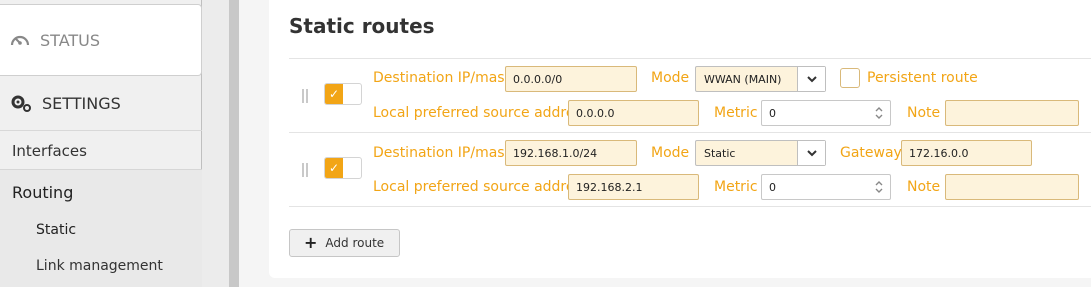 This screenshot has width=1091, height=287. What do you see at coordinates (871, 153) in the screenshot?
I see `gateway-label: Gateway` at bounding box center [871, 153].